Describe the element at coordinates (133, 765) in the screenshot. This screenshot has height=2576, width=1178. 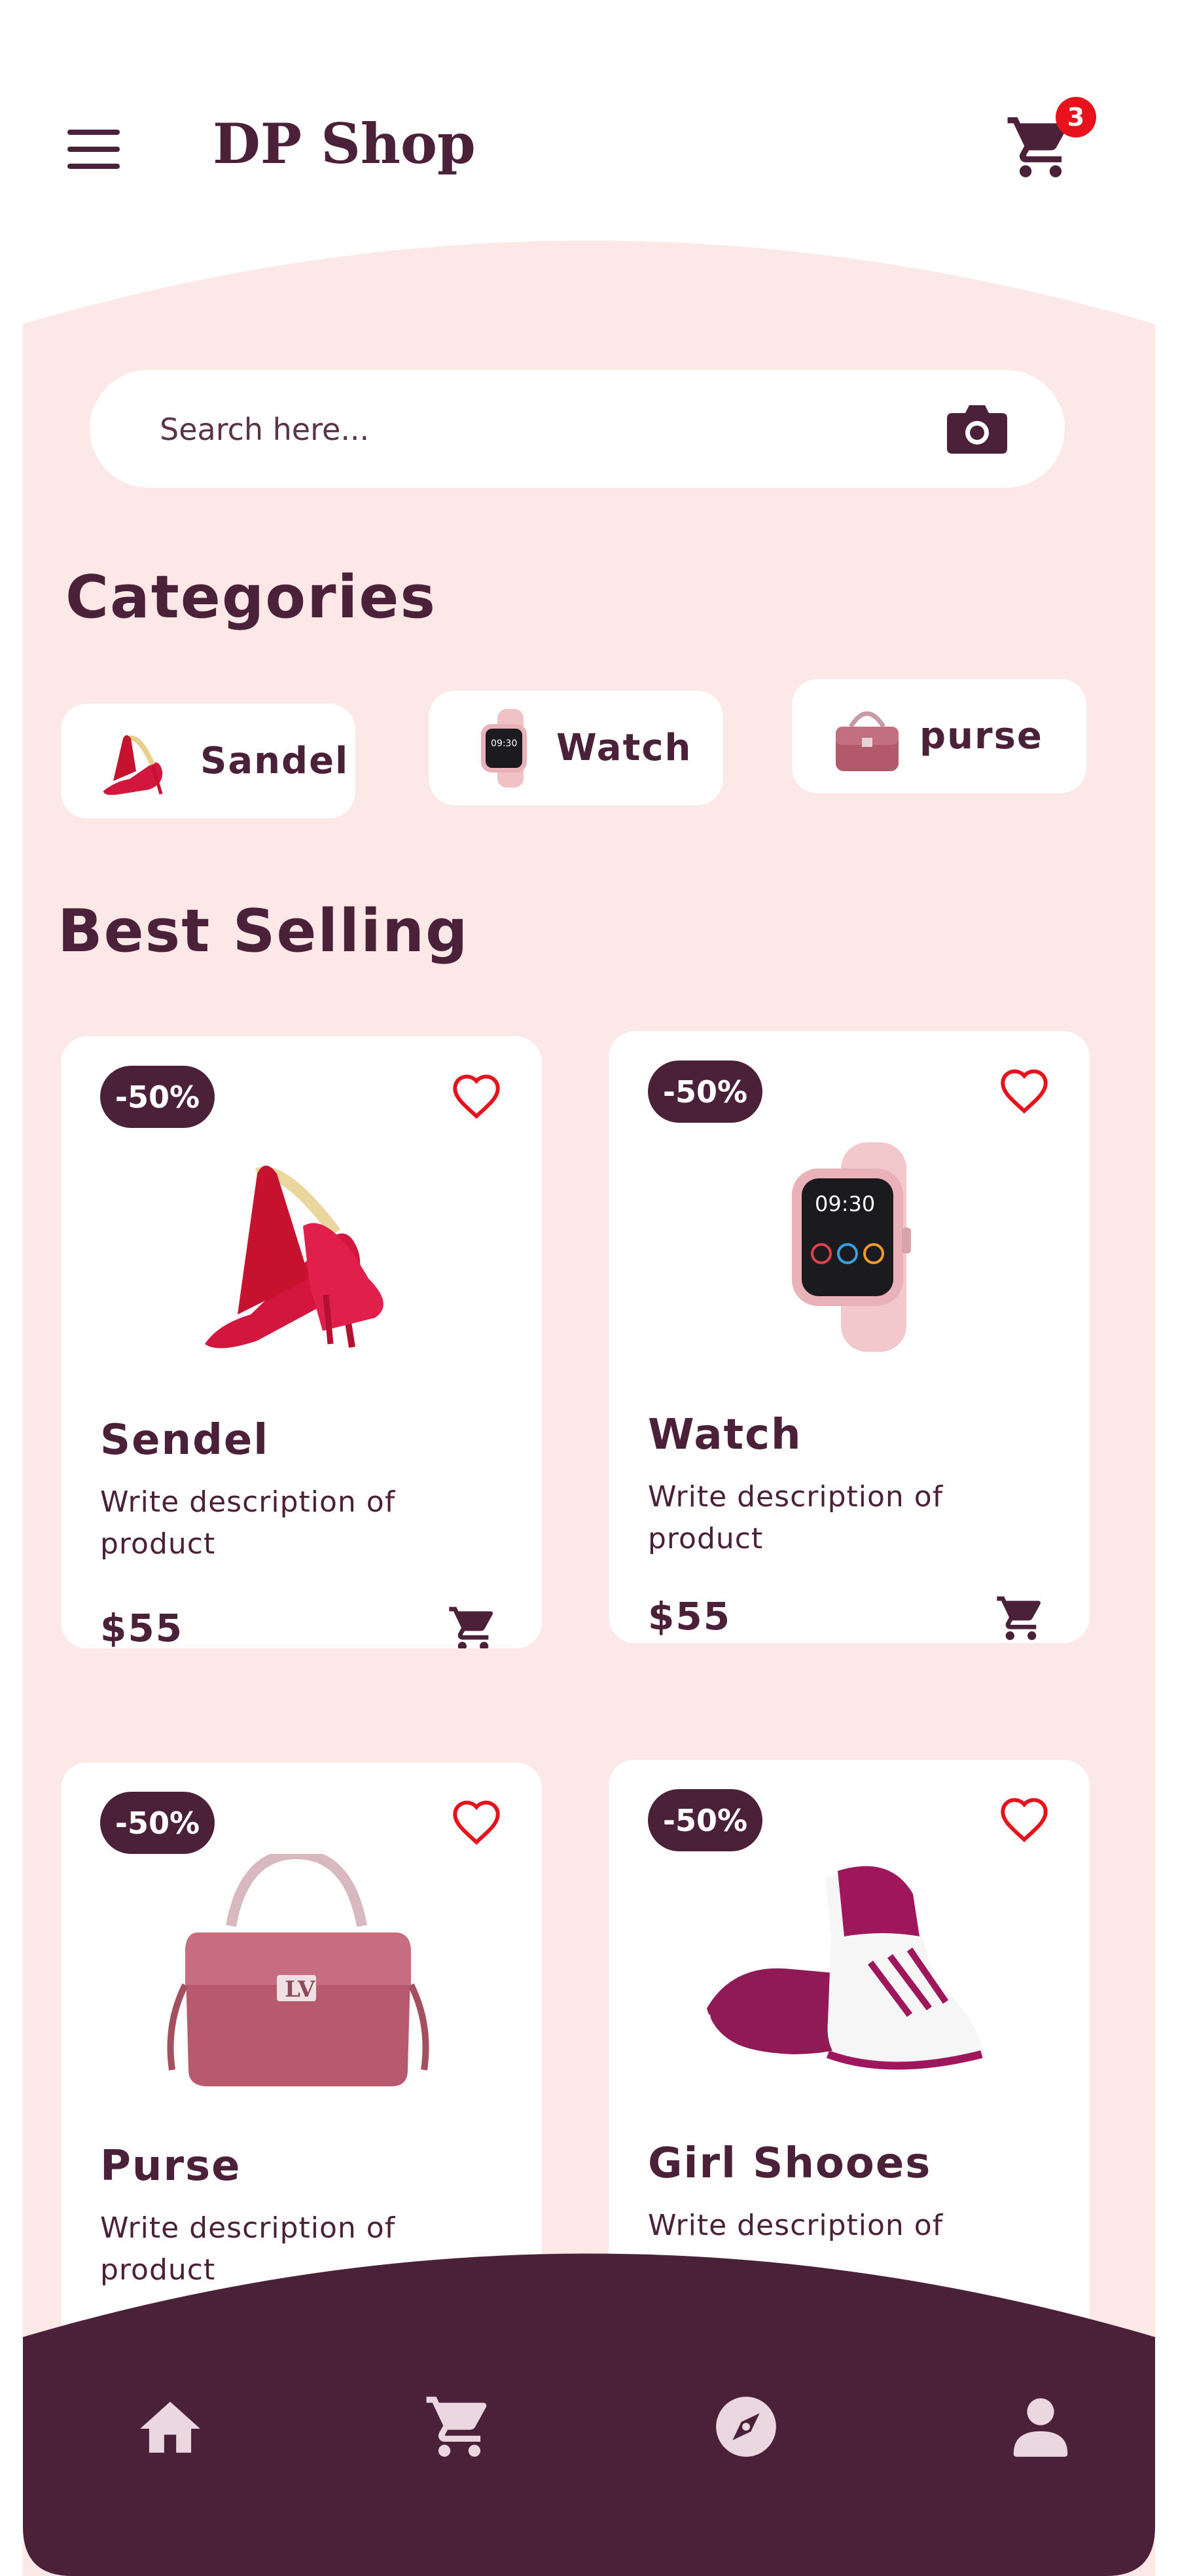
I see `heels-icon` at that location.